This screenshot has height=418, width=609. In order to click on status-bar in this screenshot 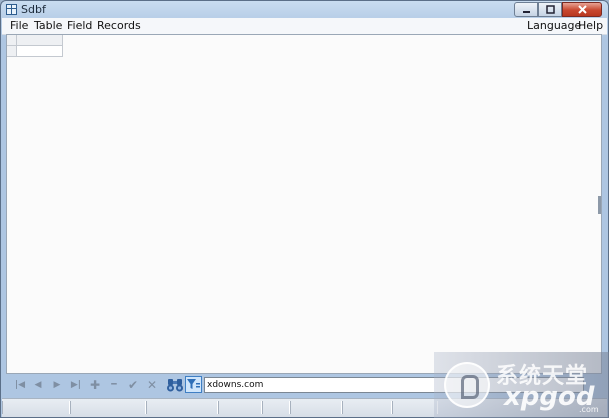, I will do `click(304, 407)`.